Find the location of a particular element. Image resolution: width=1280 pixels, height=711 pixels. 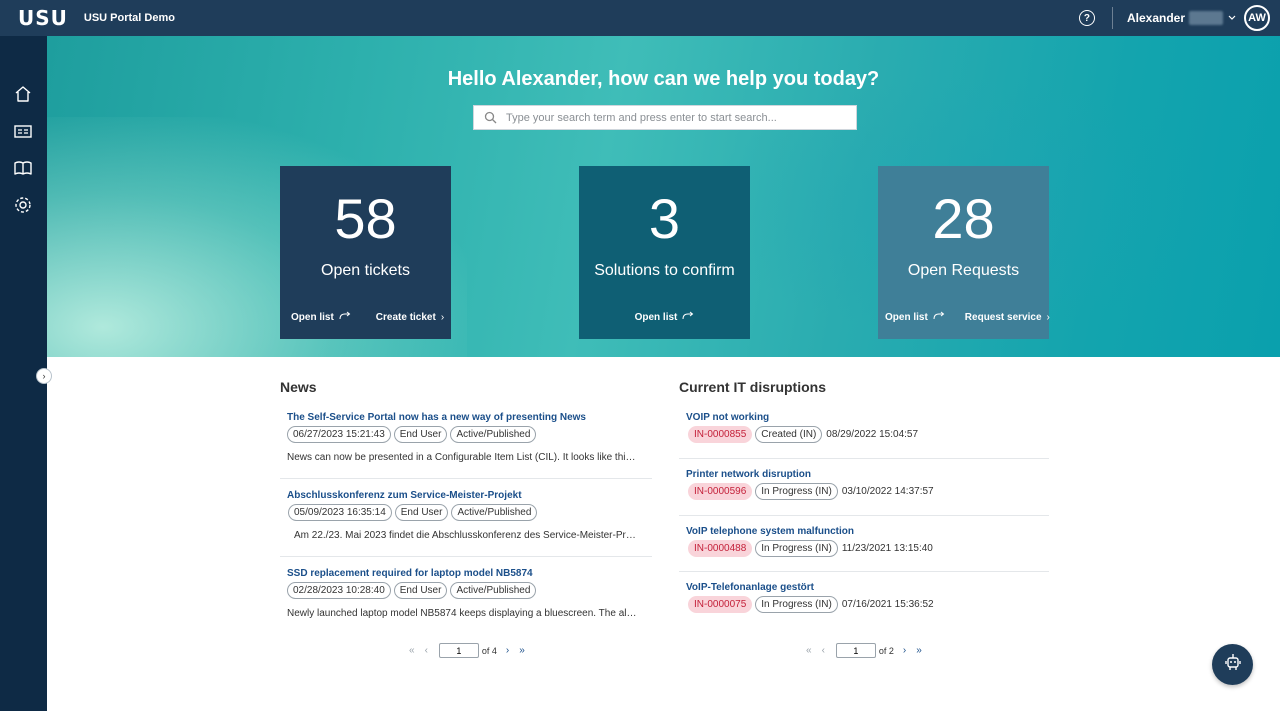

solutions-label: Solutions to confirm is located at coordinates (664, 270).